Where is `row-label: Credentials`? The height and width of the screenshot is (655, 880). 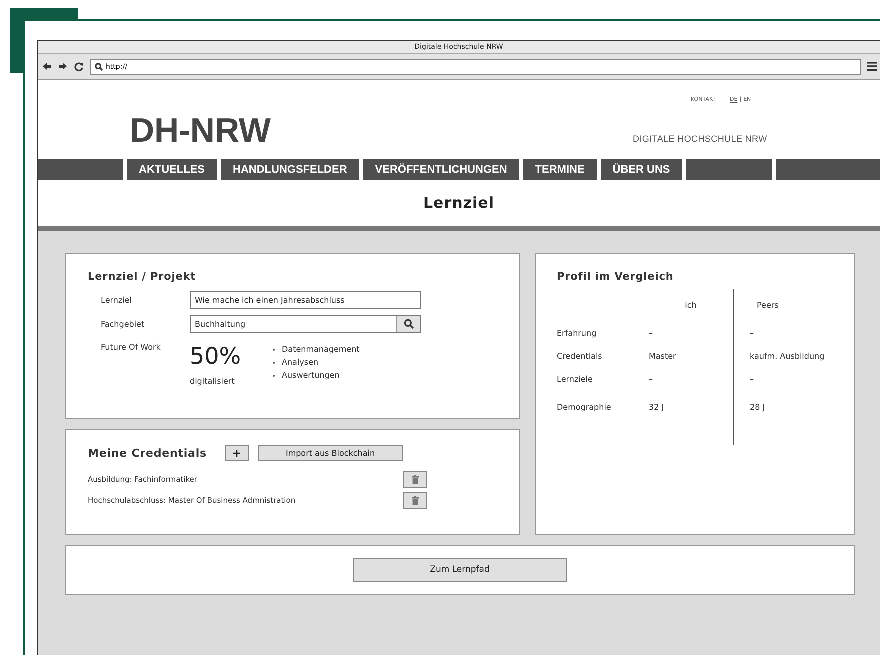 row-label: Credentials is located at coordinates (579, 356).